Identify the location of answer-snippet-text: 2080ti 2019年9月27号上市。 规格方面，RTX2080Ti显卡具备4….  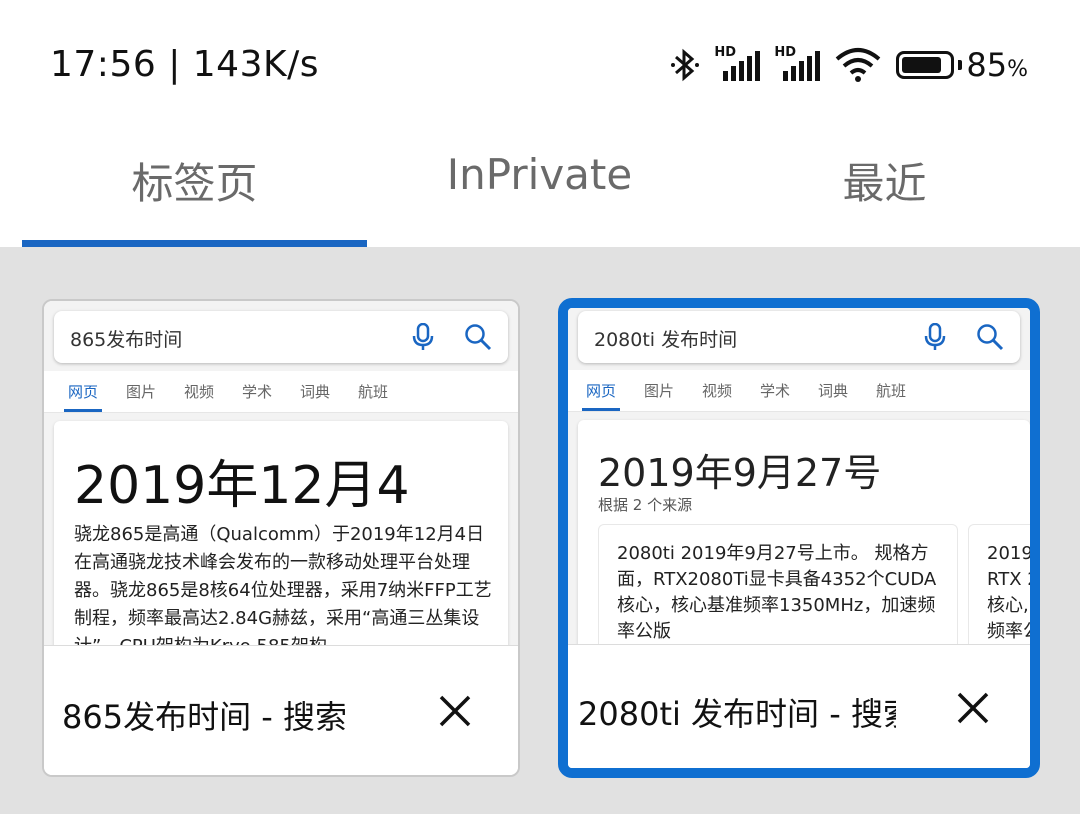
(777, 592).